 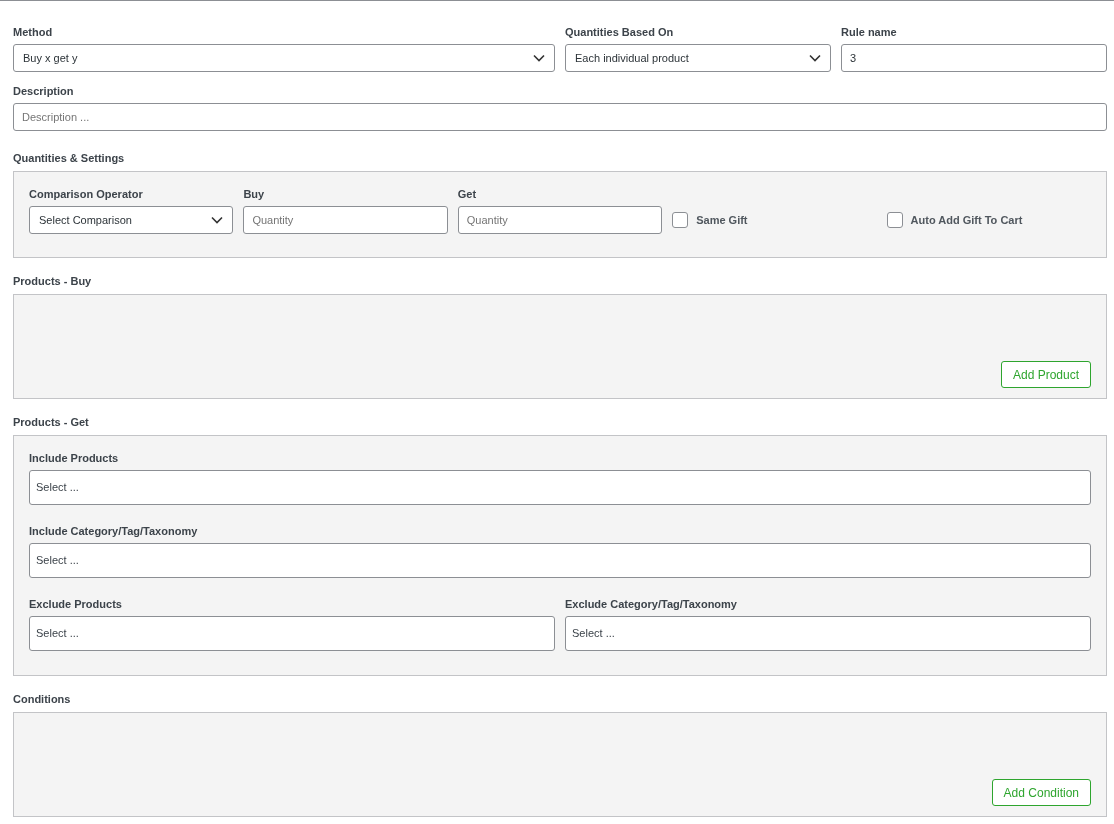 I want to click on dropdown-select: Each individual product, so click(x=698, y=58).